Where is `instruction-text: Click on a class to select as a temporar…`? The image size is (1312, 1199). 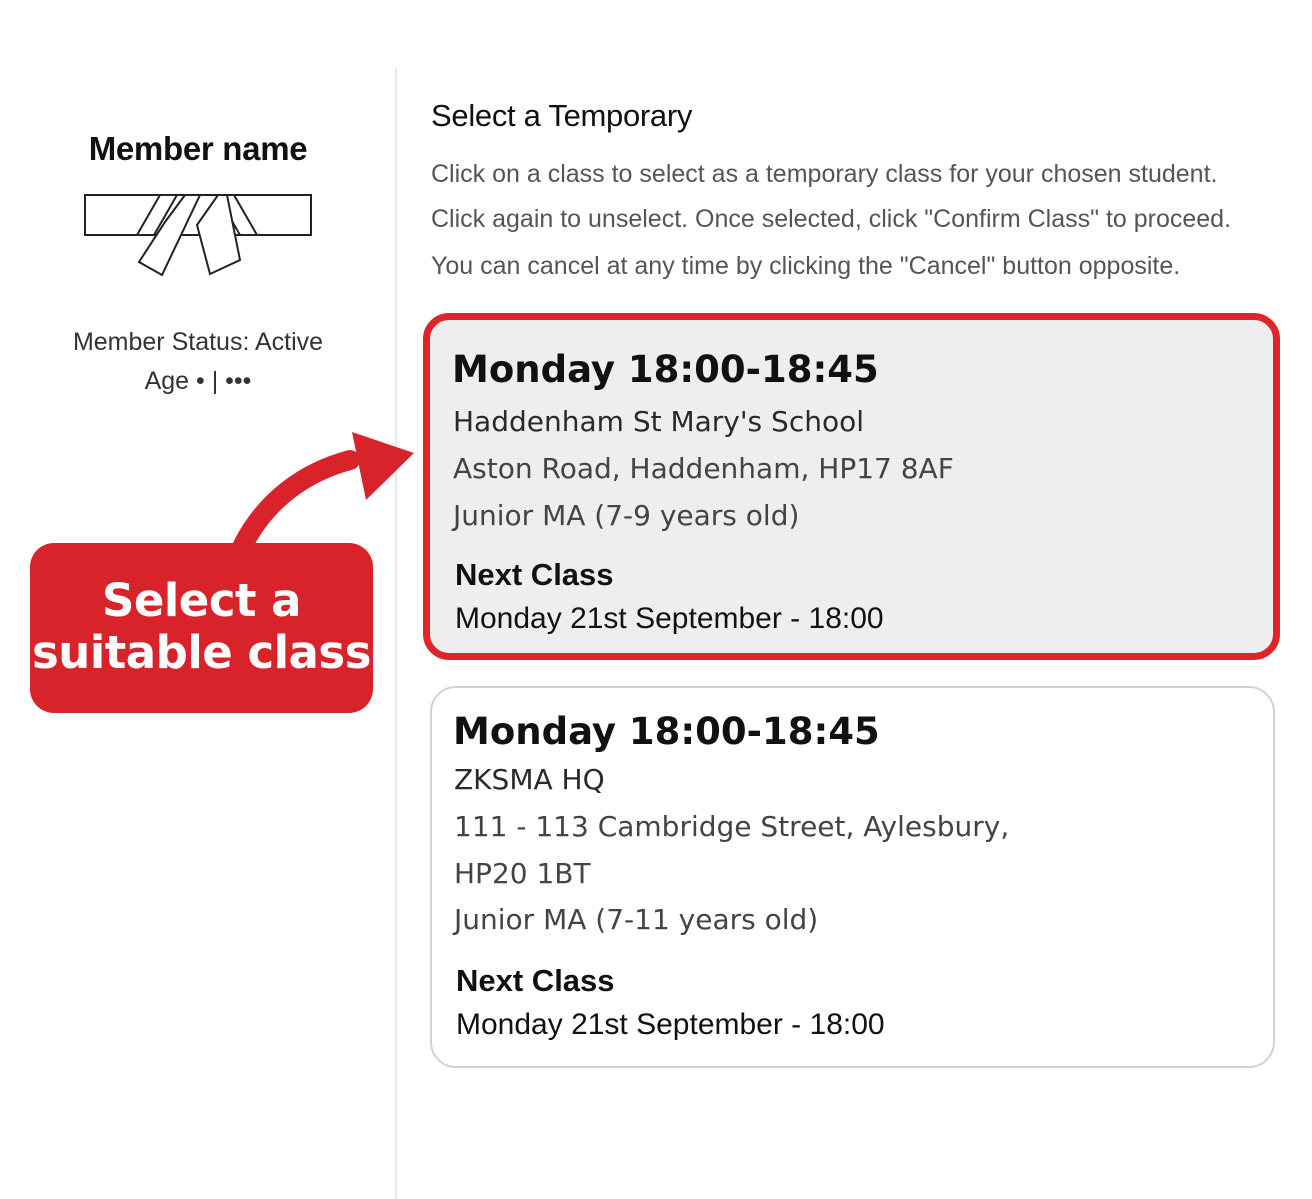 instruction-text: Click on a class to select as a temporar… is located at coordinates (824, 174).